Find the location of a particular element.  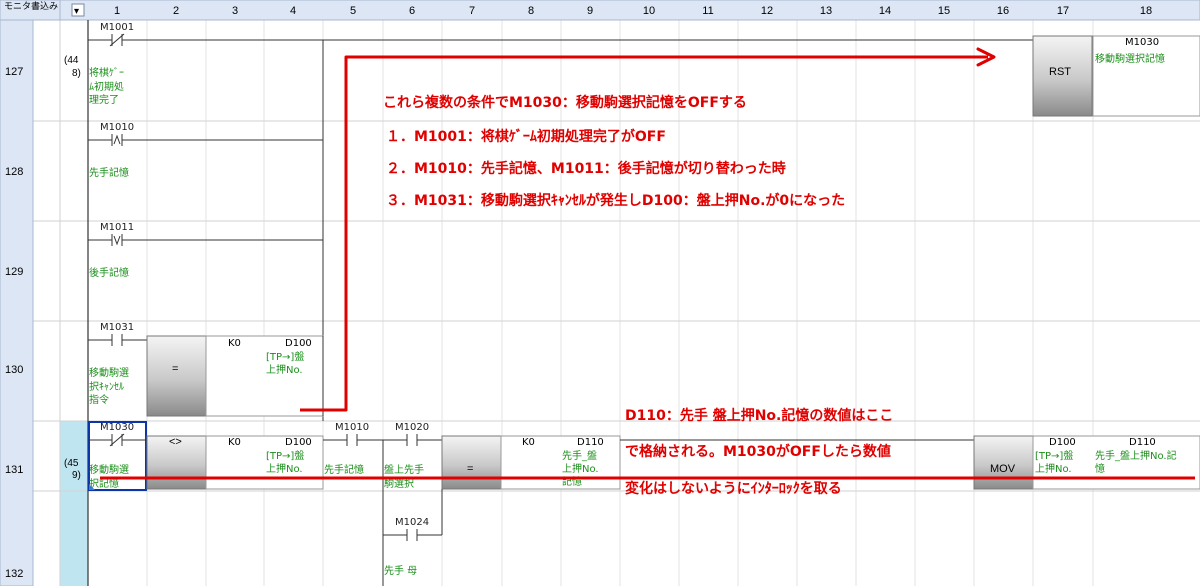

column-header-9: 9 is located at coordinates (590, 11).